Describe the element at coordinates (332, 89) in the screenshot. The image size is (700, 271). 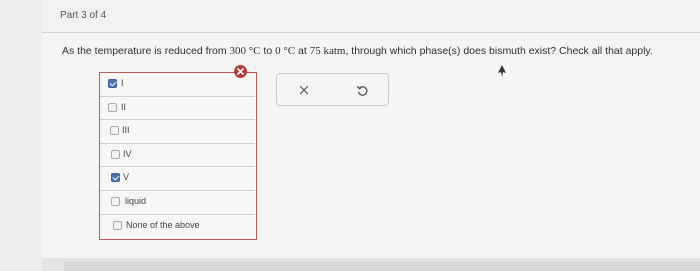
I see `answer-tools` at that location.